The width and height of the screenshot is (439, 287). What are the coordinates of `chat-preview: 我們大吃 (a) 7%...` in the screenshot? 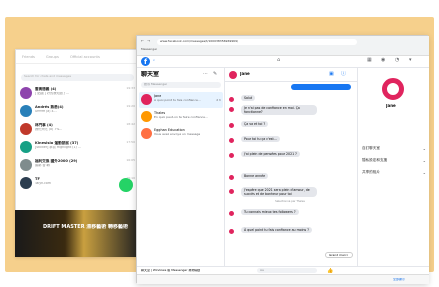 It's located at (49, 129).